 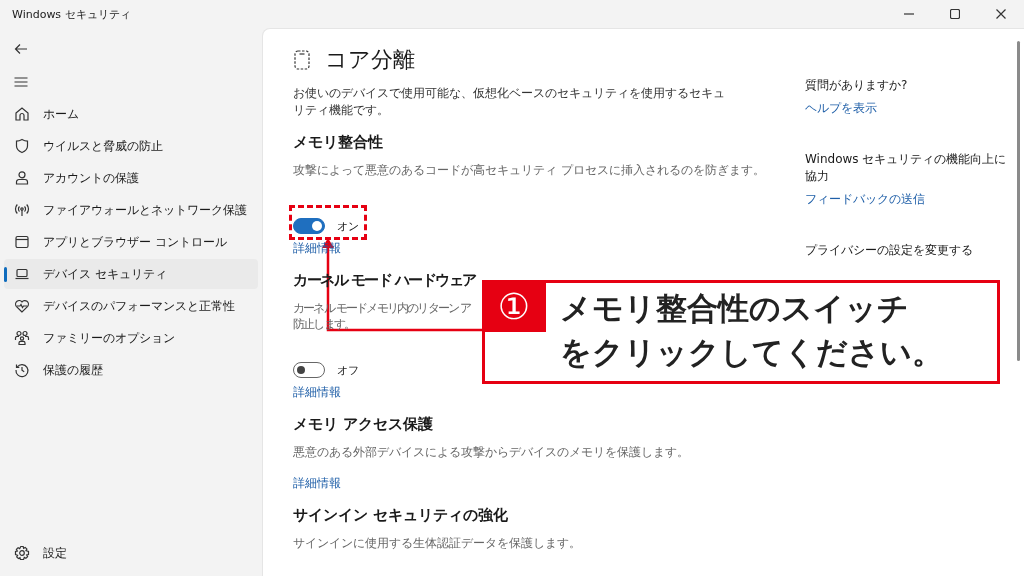 I want to click on sidebar-item: ウイルスと脅威の防止, so click(x=131, y=146).